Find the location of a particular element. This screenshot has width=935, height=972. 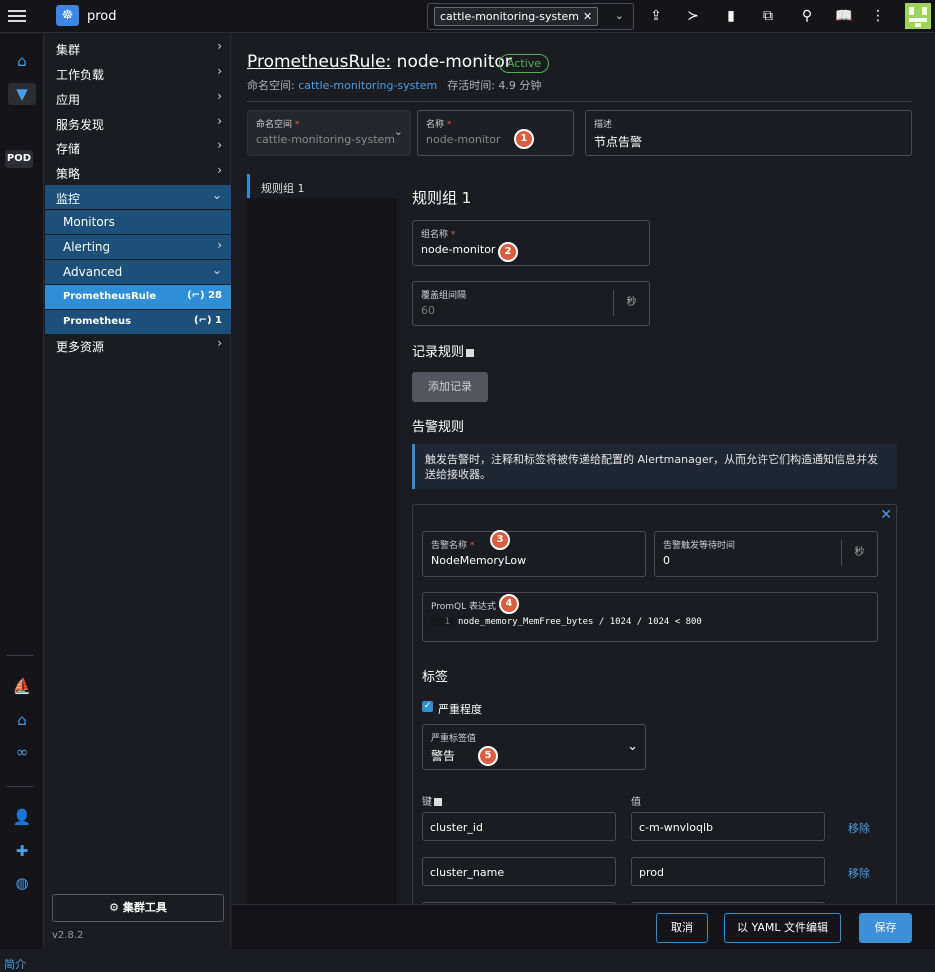

description-field-value: 节点告警 is located at coordinates (618, 141).